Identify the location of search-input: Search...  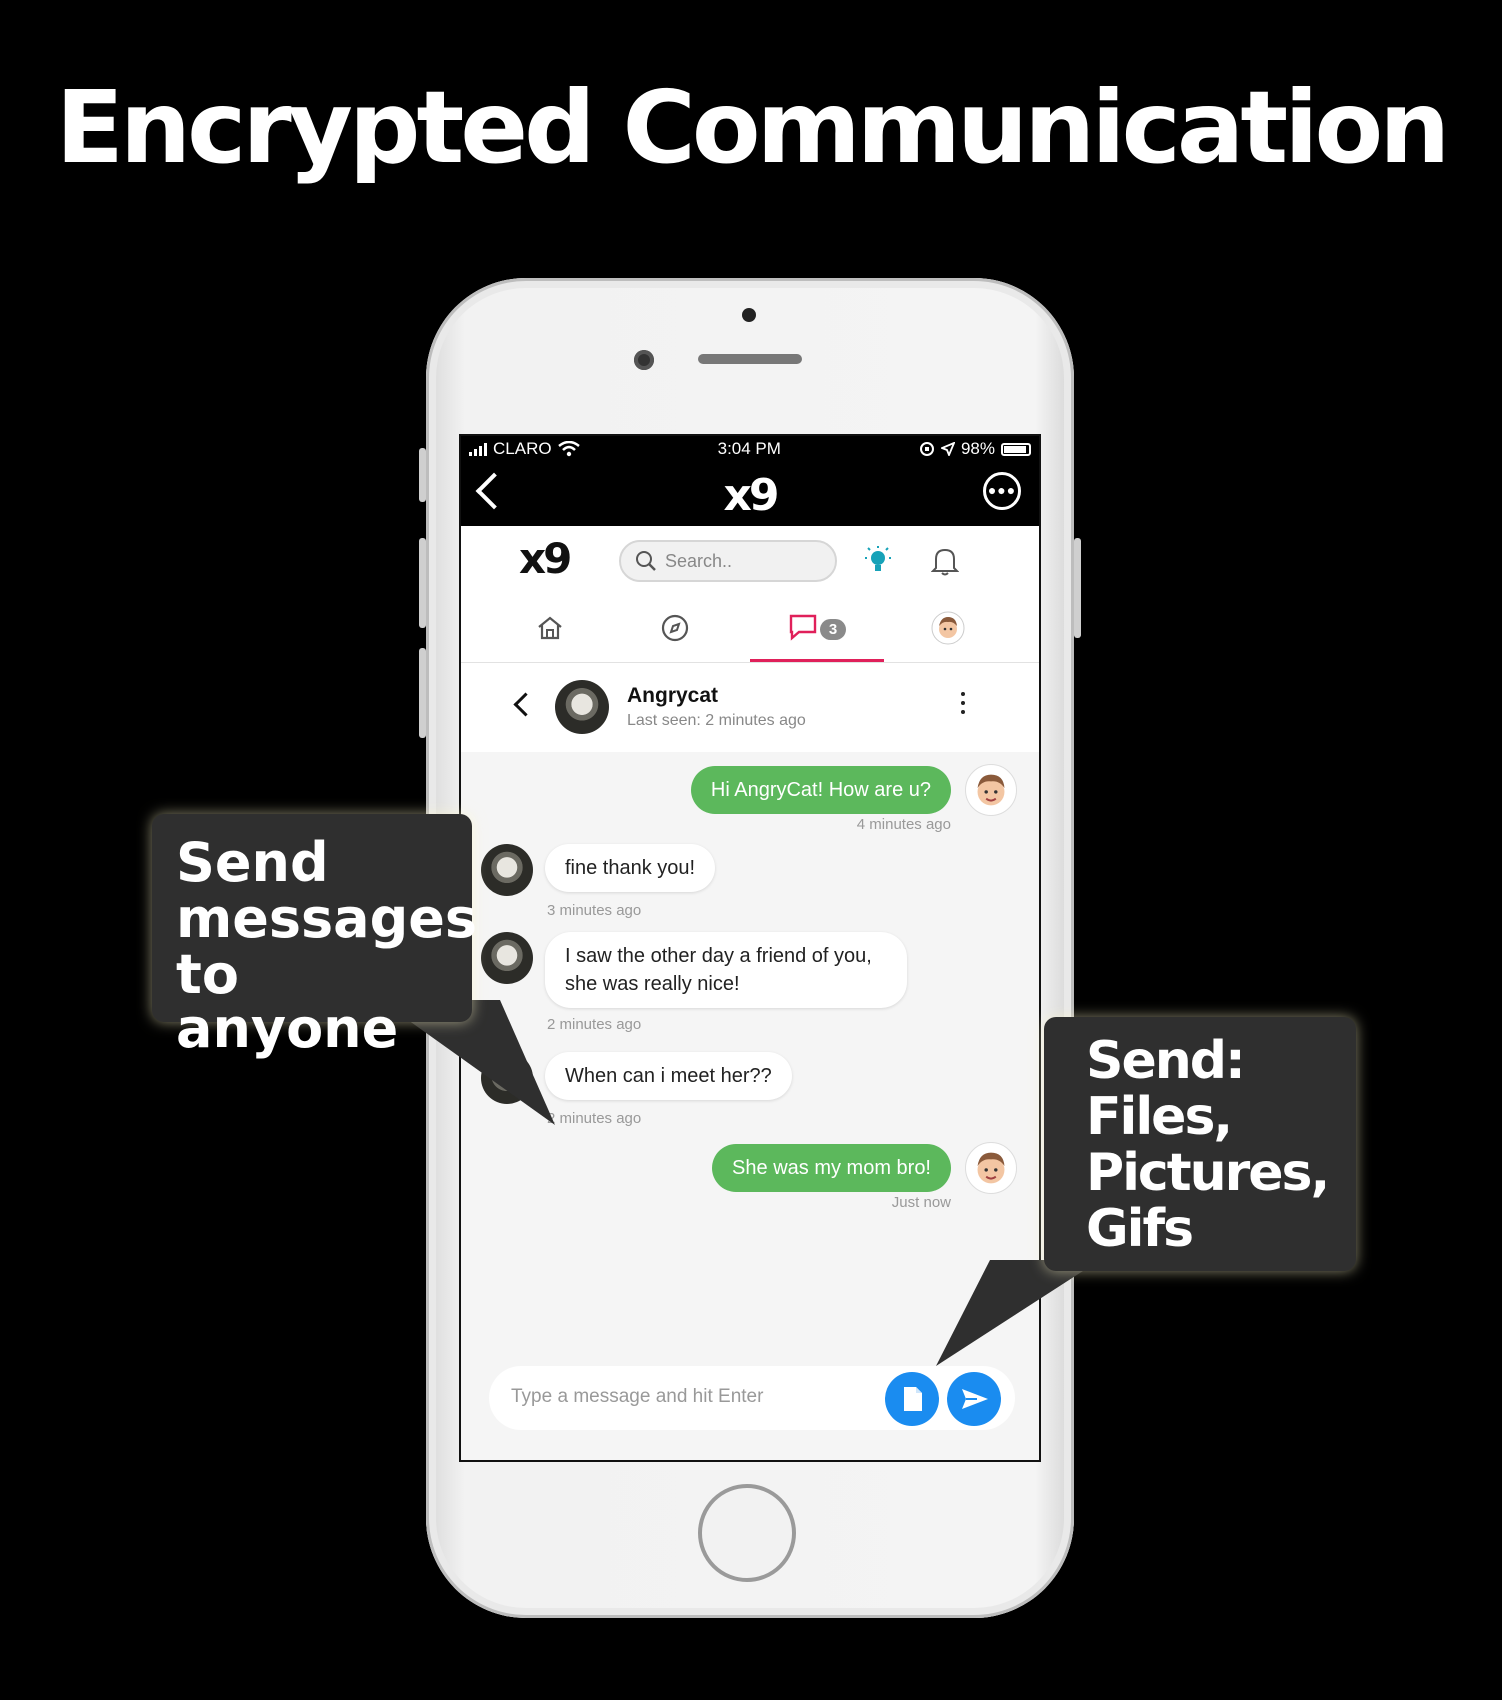
(728, 561).